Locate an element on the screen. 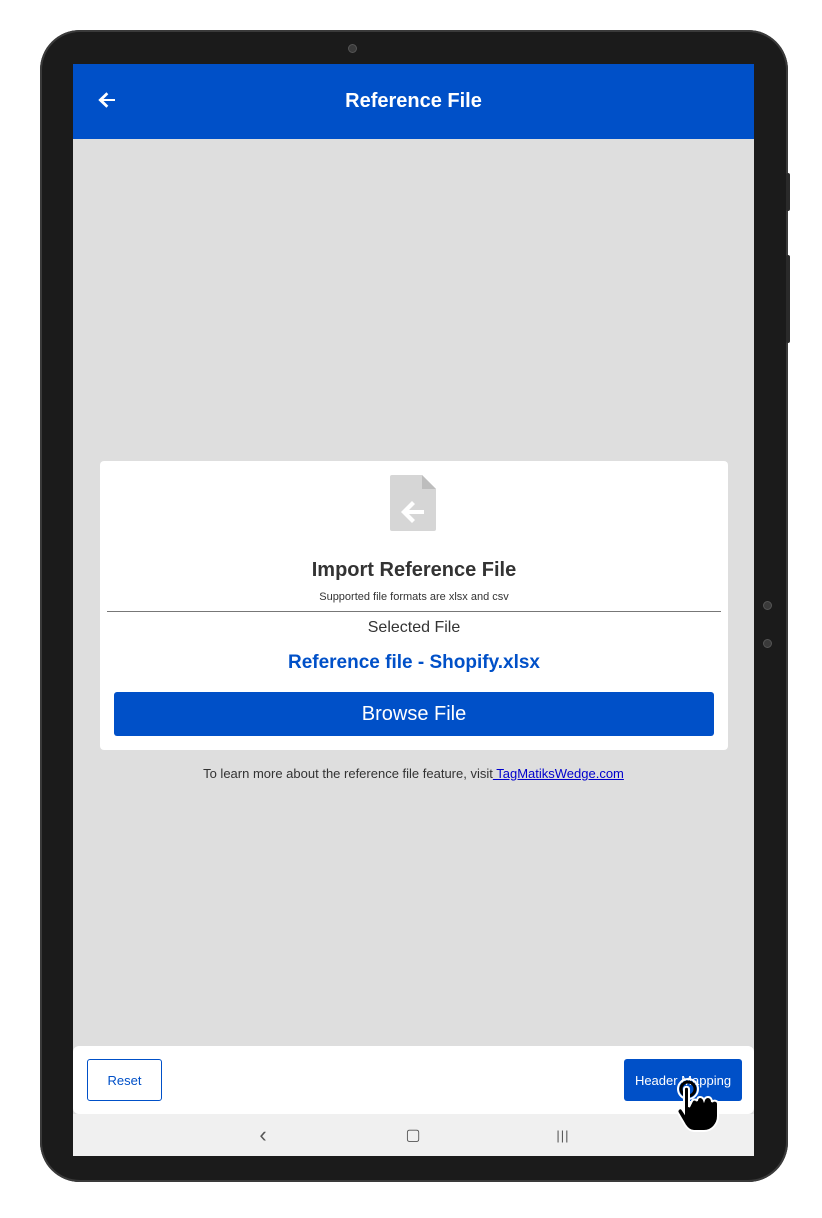  page-title: Reference File is located at coordinates (413, 101).